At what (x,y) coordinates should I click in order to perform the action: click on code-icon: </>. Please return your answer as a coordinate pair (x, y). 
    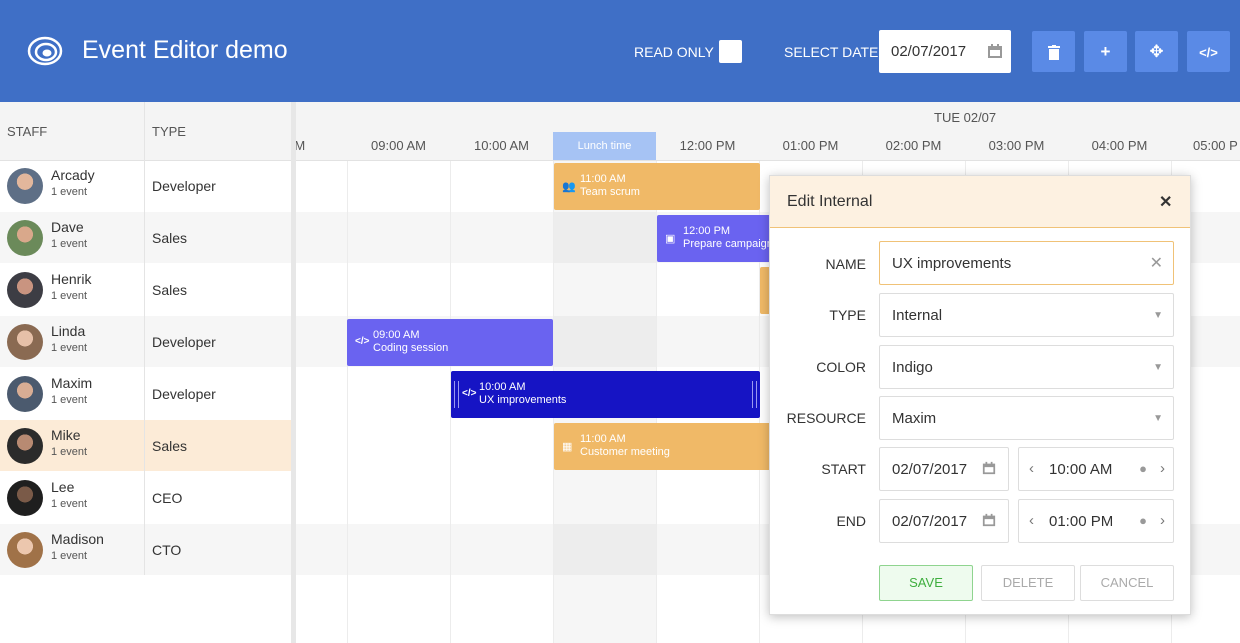
    Looking at the image, I should click on (362, 341).